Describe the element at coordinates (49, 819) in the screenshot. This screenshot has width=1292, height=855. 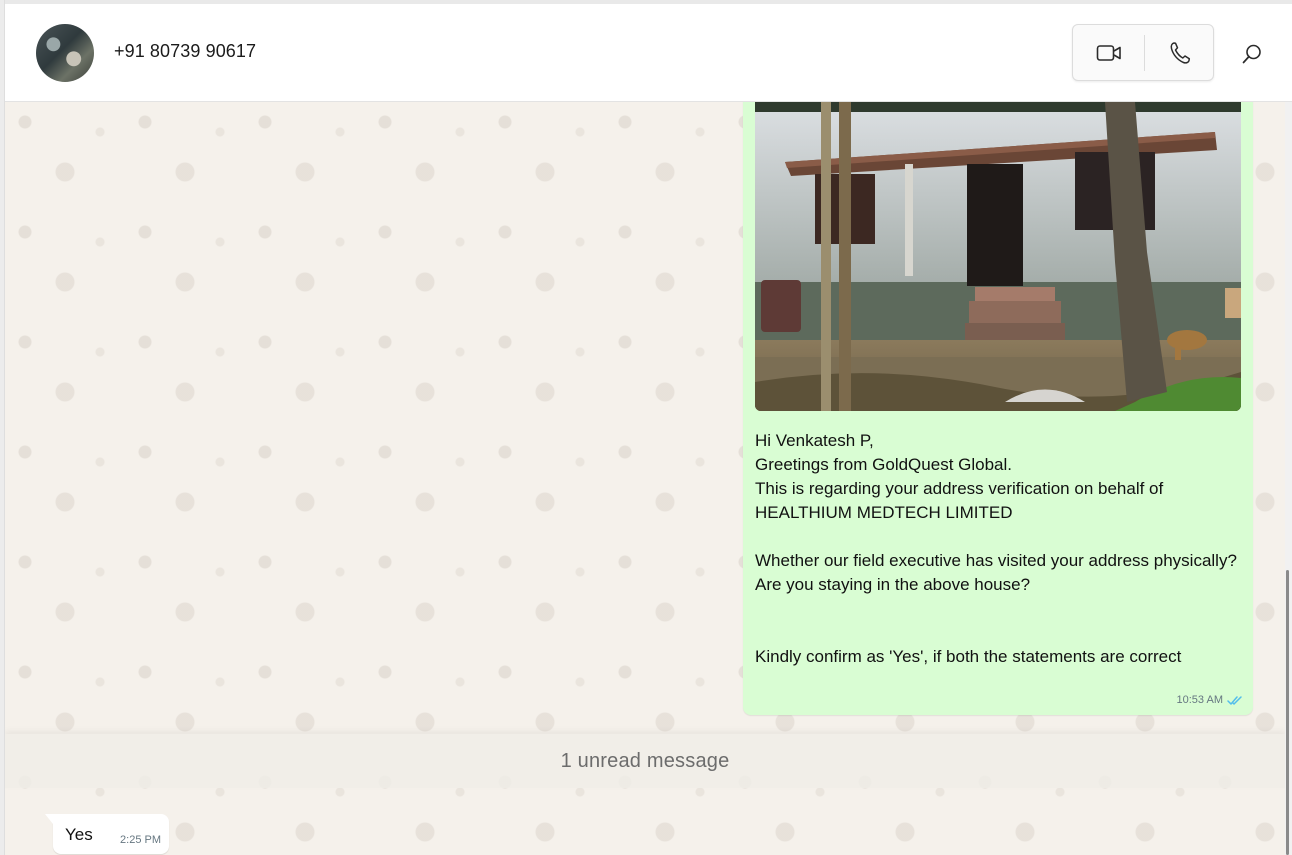
I see `bubble-tail` at that location.